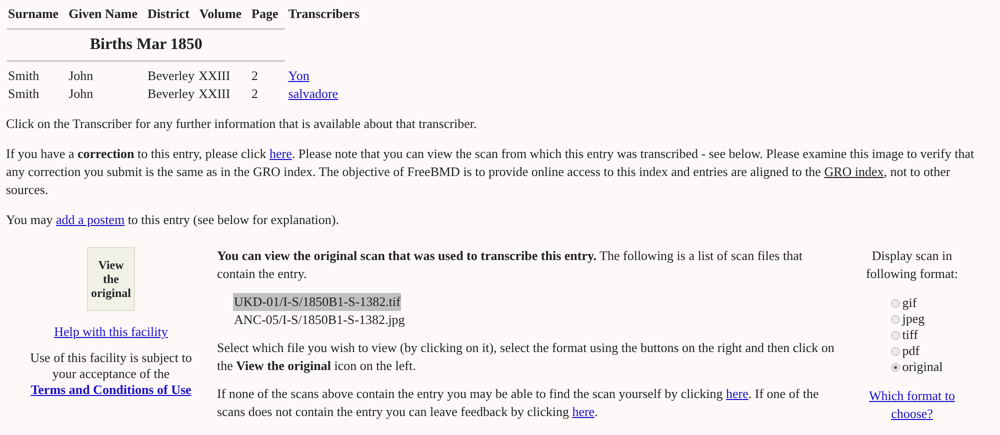 The image size is (1000, 435). What do you see at coordinates (491, 172) in the screenshot?
I see `paragraph: If you have a correction to this entry, please click here. Please note that you can view the scan from which this entry was transcribed - see below. Please examine this image to verify that any correction you submit is the same as in the GRO index. The objective of FreeBMD is to provide online access to this index and entries are aligned to the GRO index, not to other sources.` at bounding box center [491, 172].